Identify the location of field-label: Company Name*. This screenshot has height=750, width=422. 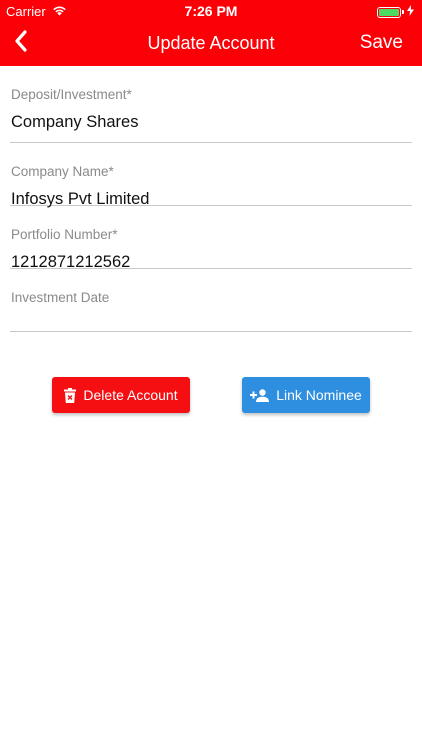
(62, 171).